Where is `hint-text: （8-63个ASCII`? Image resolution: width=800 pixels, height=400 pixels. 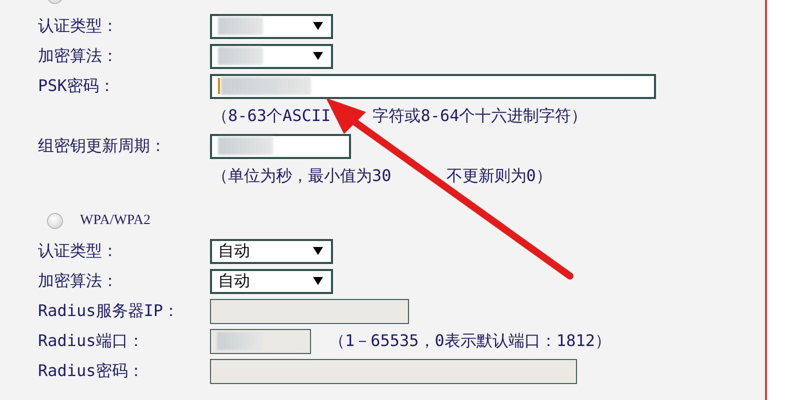 hint-text: （8-63个ASCII is located at coordinates (271, 116).